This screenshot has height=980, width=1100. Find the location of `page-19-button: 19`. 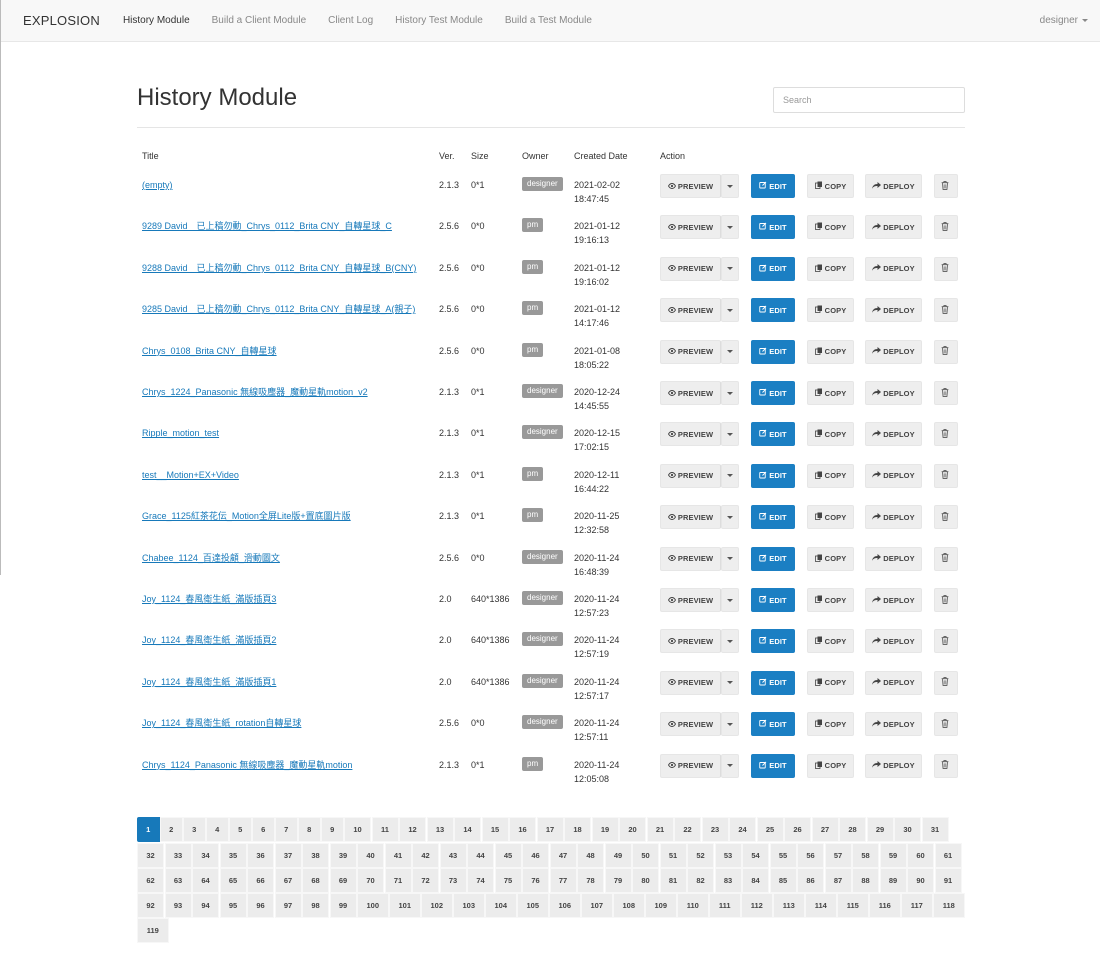

page-19-button: 19 is located at coordinates (605, 829).